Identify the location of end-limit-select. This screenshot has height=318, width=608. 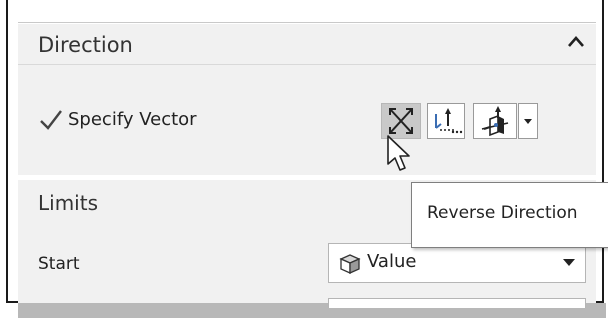
(457, 303).